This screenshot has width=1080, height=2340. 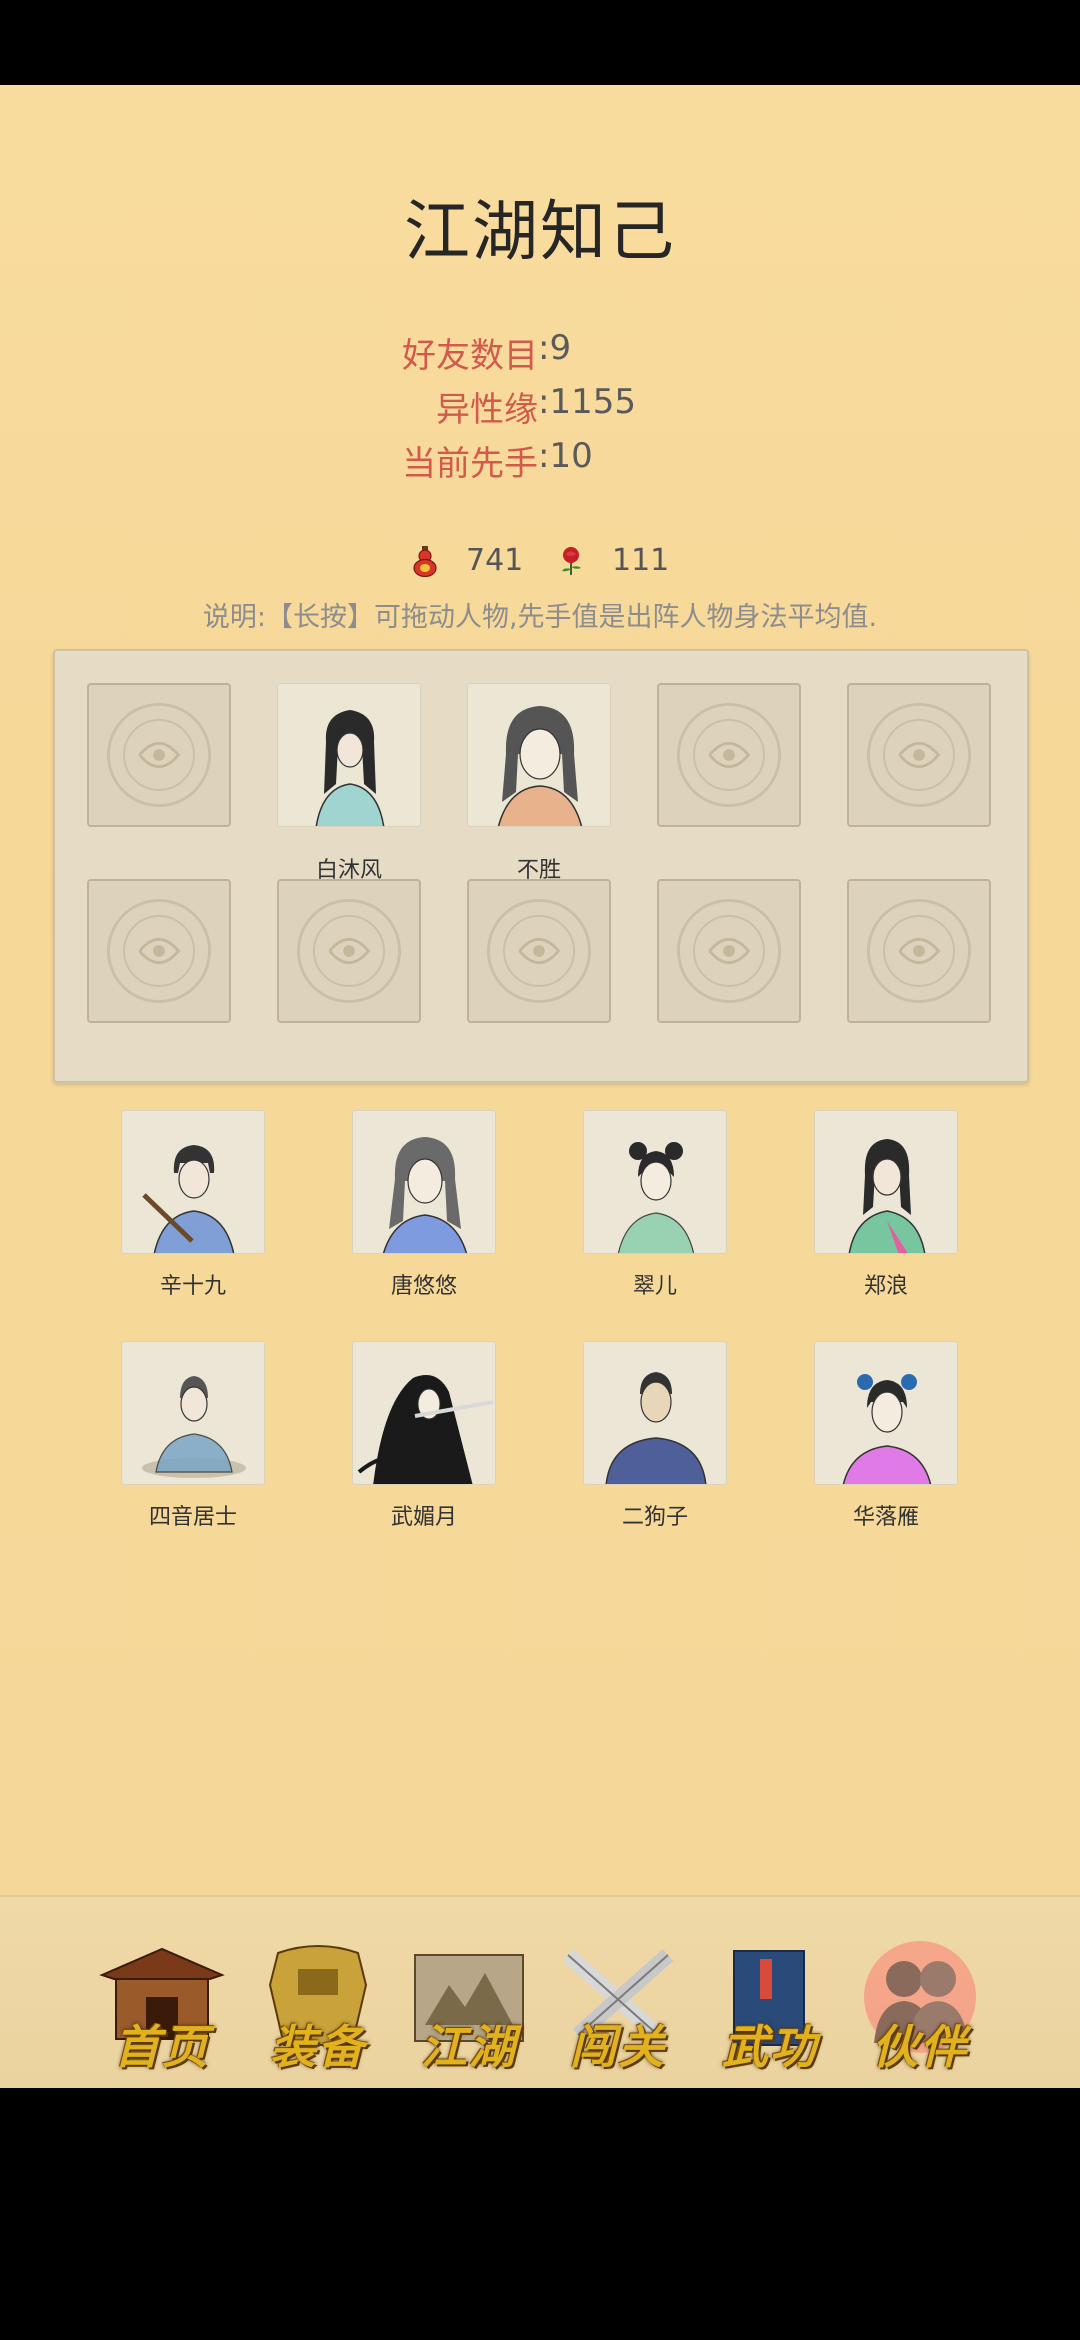 I want to click on companion-name: 武媚月, so click(x=423, y=1517).